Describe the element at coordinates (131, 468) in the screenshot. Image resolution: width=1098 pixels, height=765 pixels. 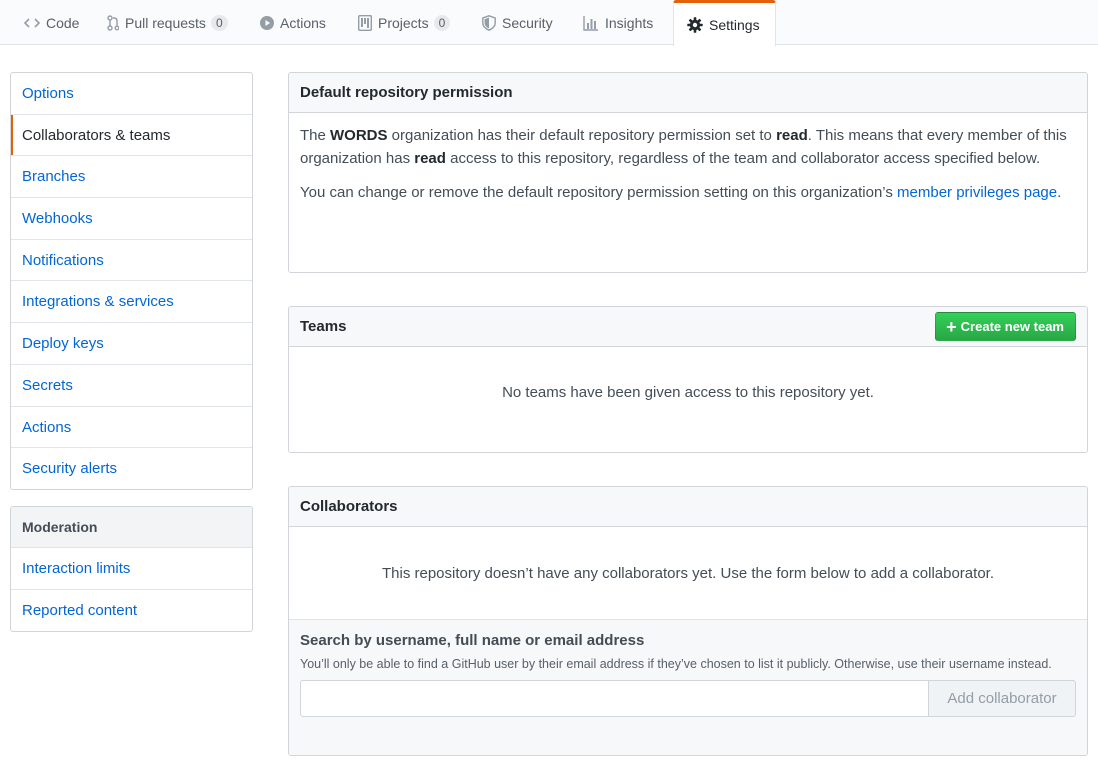
I see `sidebar-item-security-alerts: Security alerts` at that location.